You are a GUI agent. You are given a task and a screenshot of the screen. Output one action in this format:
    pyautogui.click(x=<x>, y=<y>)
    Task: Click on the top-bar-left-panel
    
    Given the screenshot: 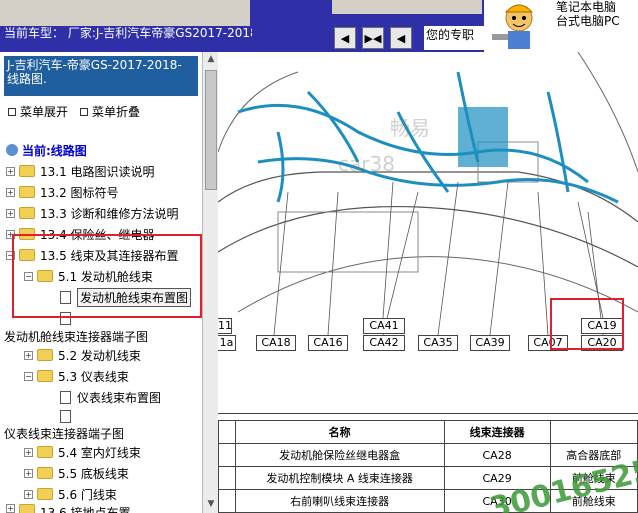 What is the action you would take?
    pyautogui.click(x=125, y=13)
    